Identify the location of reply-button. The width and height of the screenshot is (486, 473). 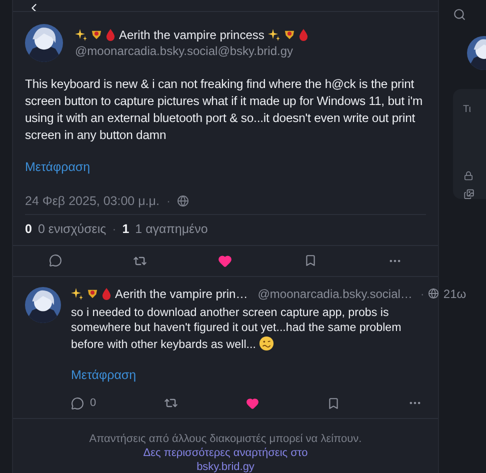
(55, 260).